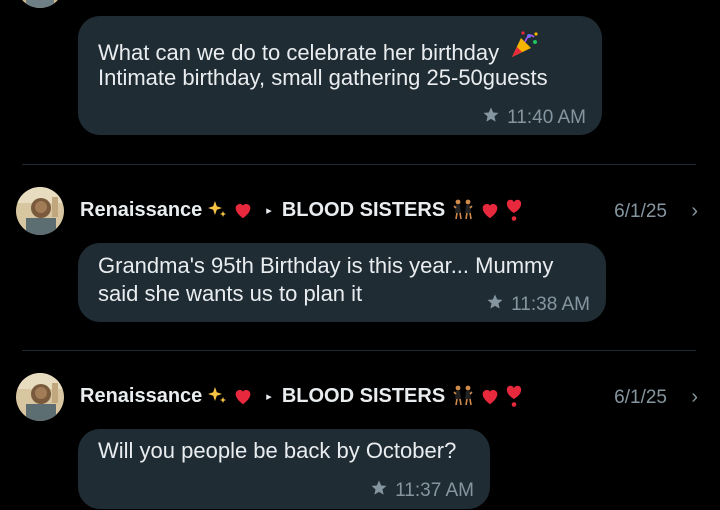 The image size is (720, 510). What do you see at coordinates (277, 450) in the screenshot?
I see `message-text-line: Will you people be back by October?` at bounding box center [277, 450].